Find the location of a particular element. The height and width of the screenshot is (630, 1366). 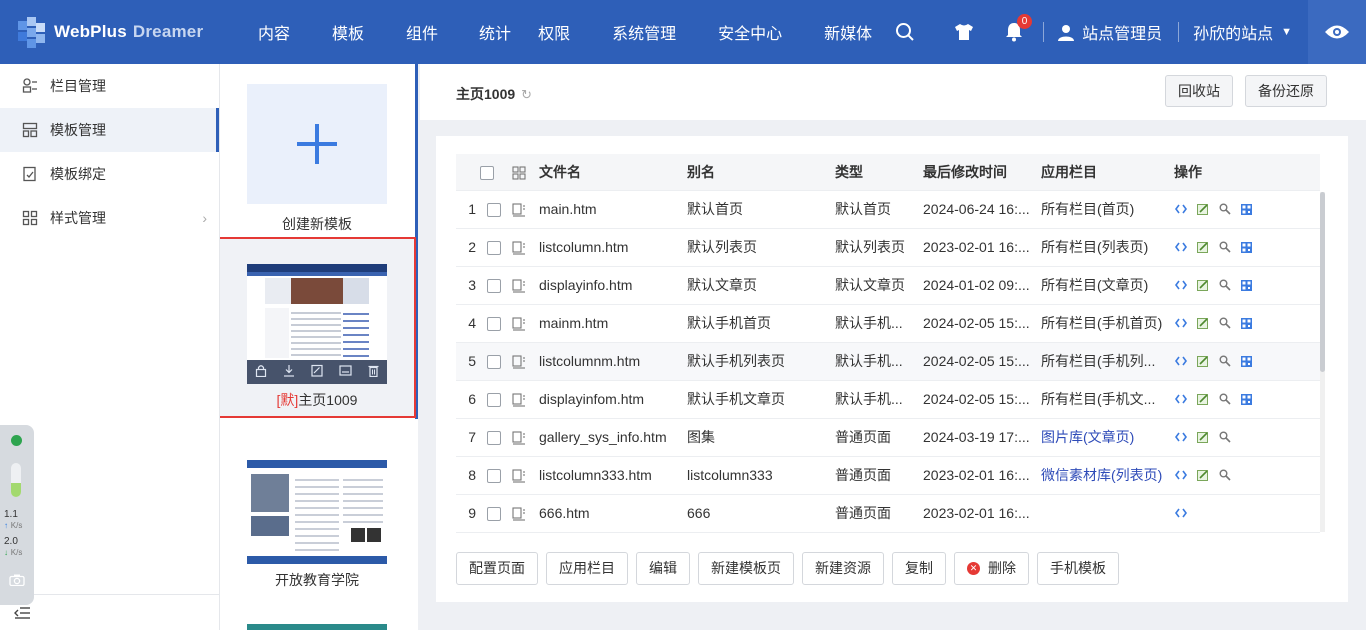

nav-item-content: 内容 is located at coordinates (274, 32).